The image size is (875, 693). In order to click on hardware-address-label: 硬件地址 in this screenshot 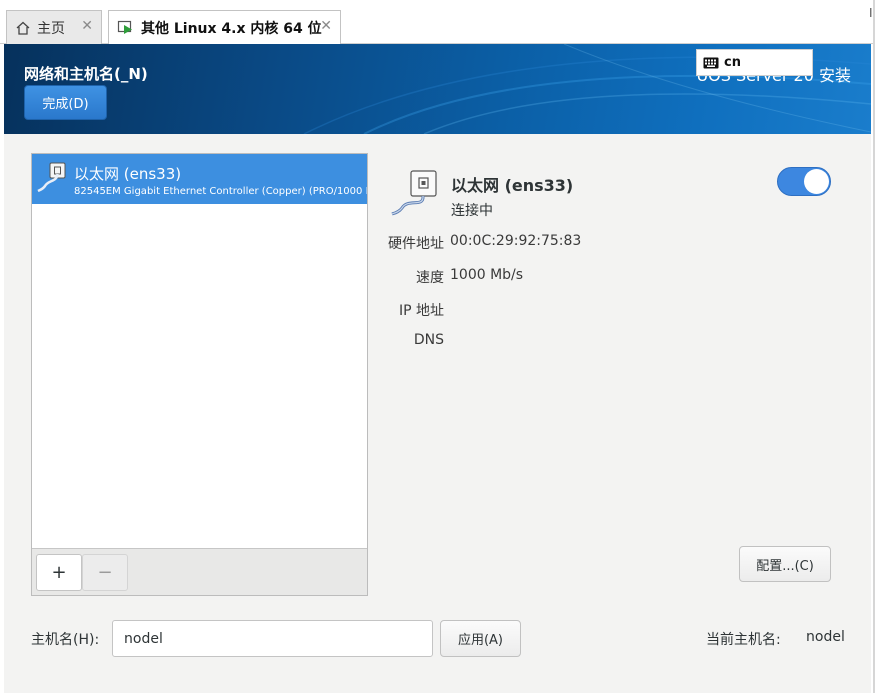, I will do `click(416, 244)`.